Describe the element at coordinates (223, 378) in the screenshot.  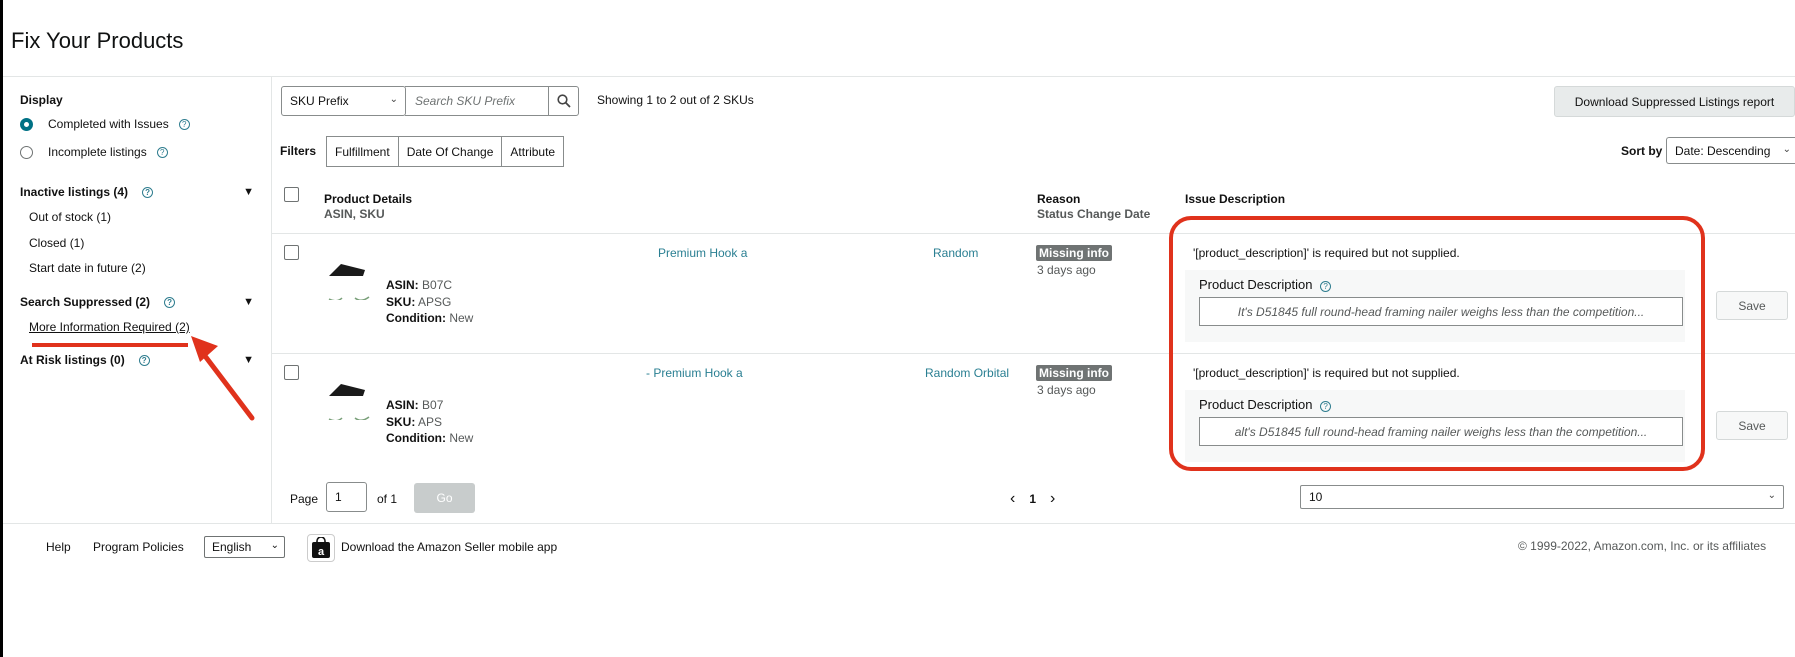
I see `annotation-arrow-icon` at that location.